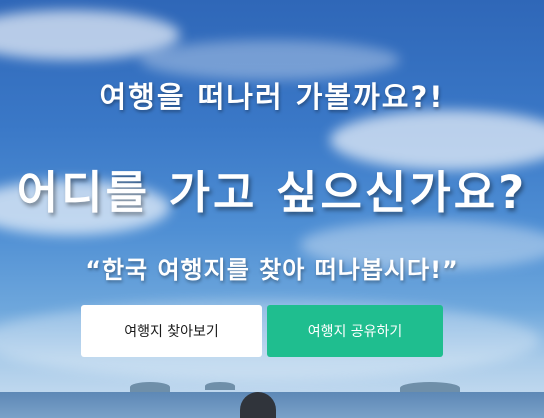 Image resolution: width=544 pixels, height=418 pixels. I want to click on hero-title: 어디를 가고 싶으신가요?, so click(272, 192).